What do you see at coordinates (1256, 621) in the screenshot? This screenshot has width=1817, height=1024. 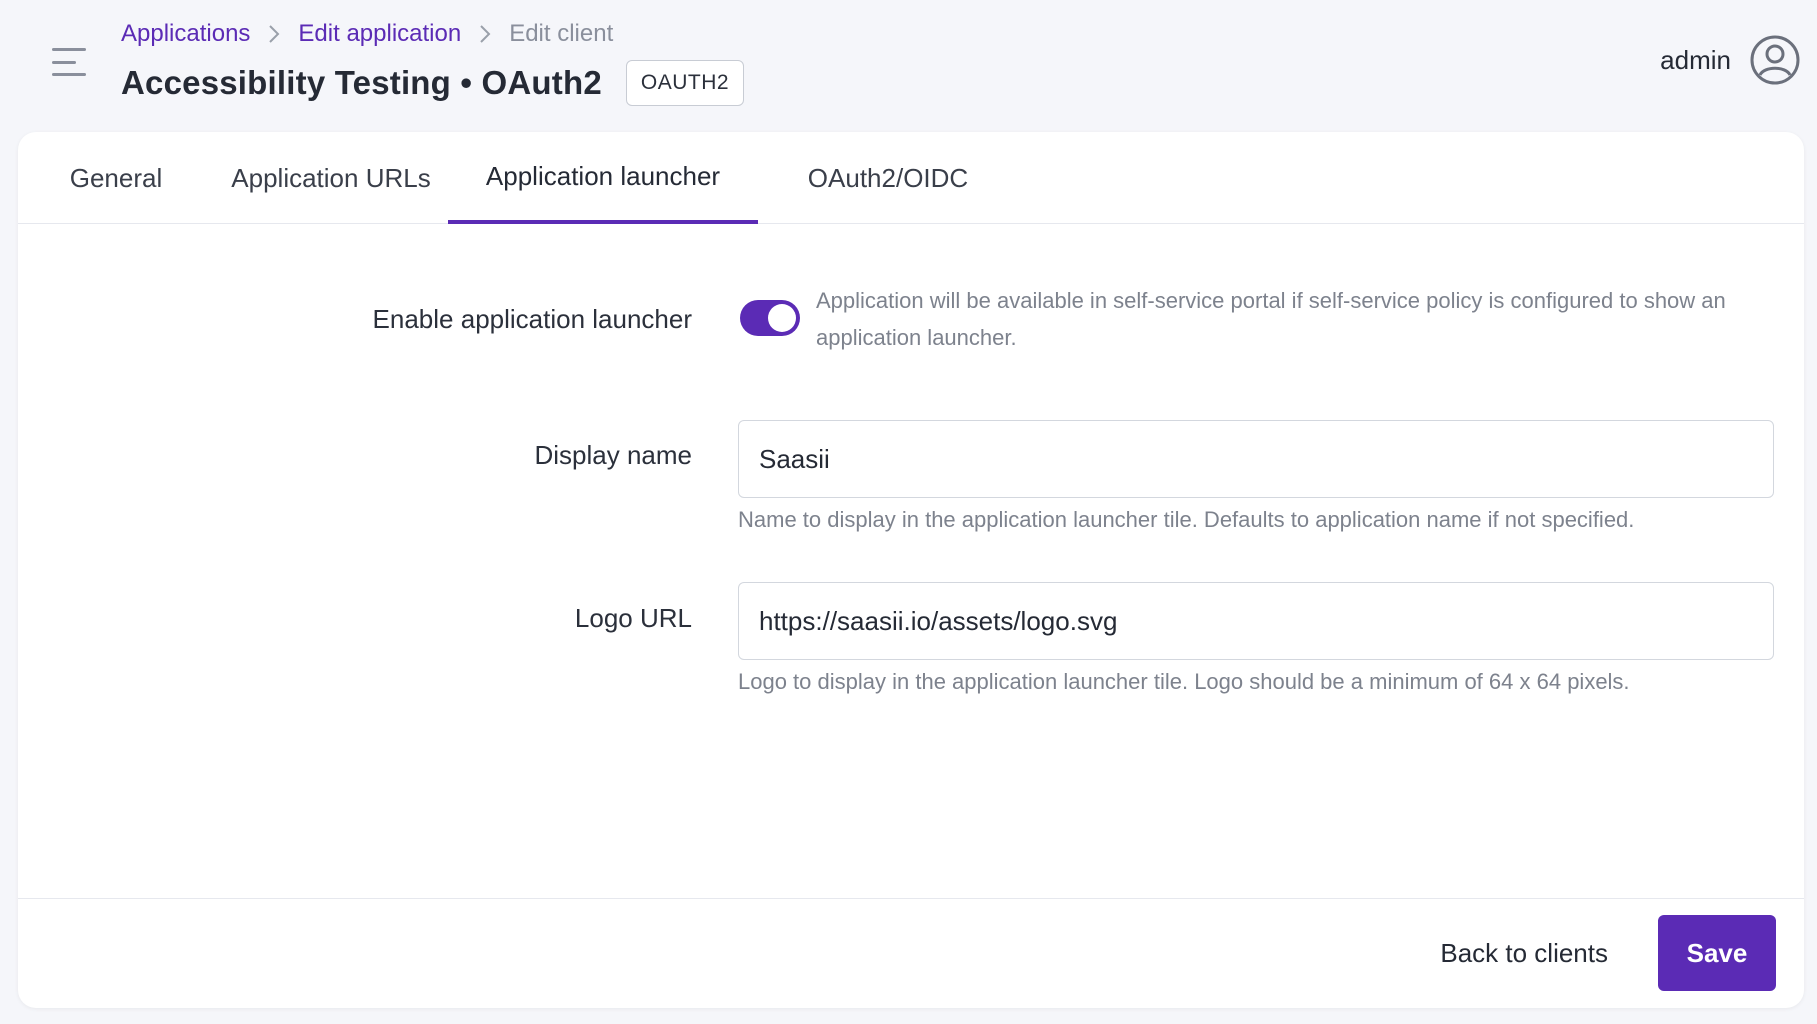 I see `logo-url-input` at bounding box center [1256, 621].